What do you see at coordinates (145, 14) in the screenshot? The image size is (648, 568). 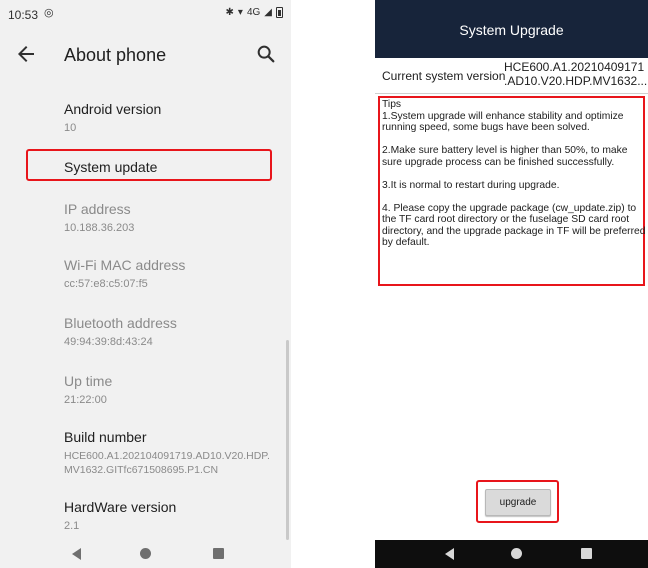 I see `status-bar: 10:53 ◎ ✱ ▾ 4G ◢` at bounding box center [145, 14].